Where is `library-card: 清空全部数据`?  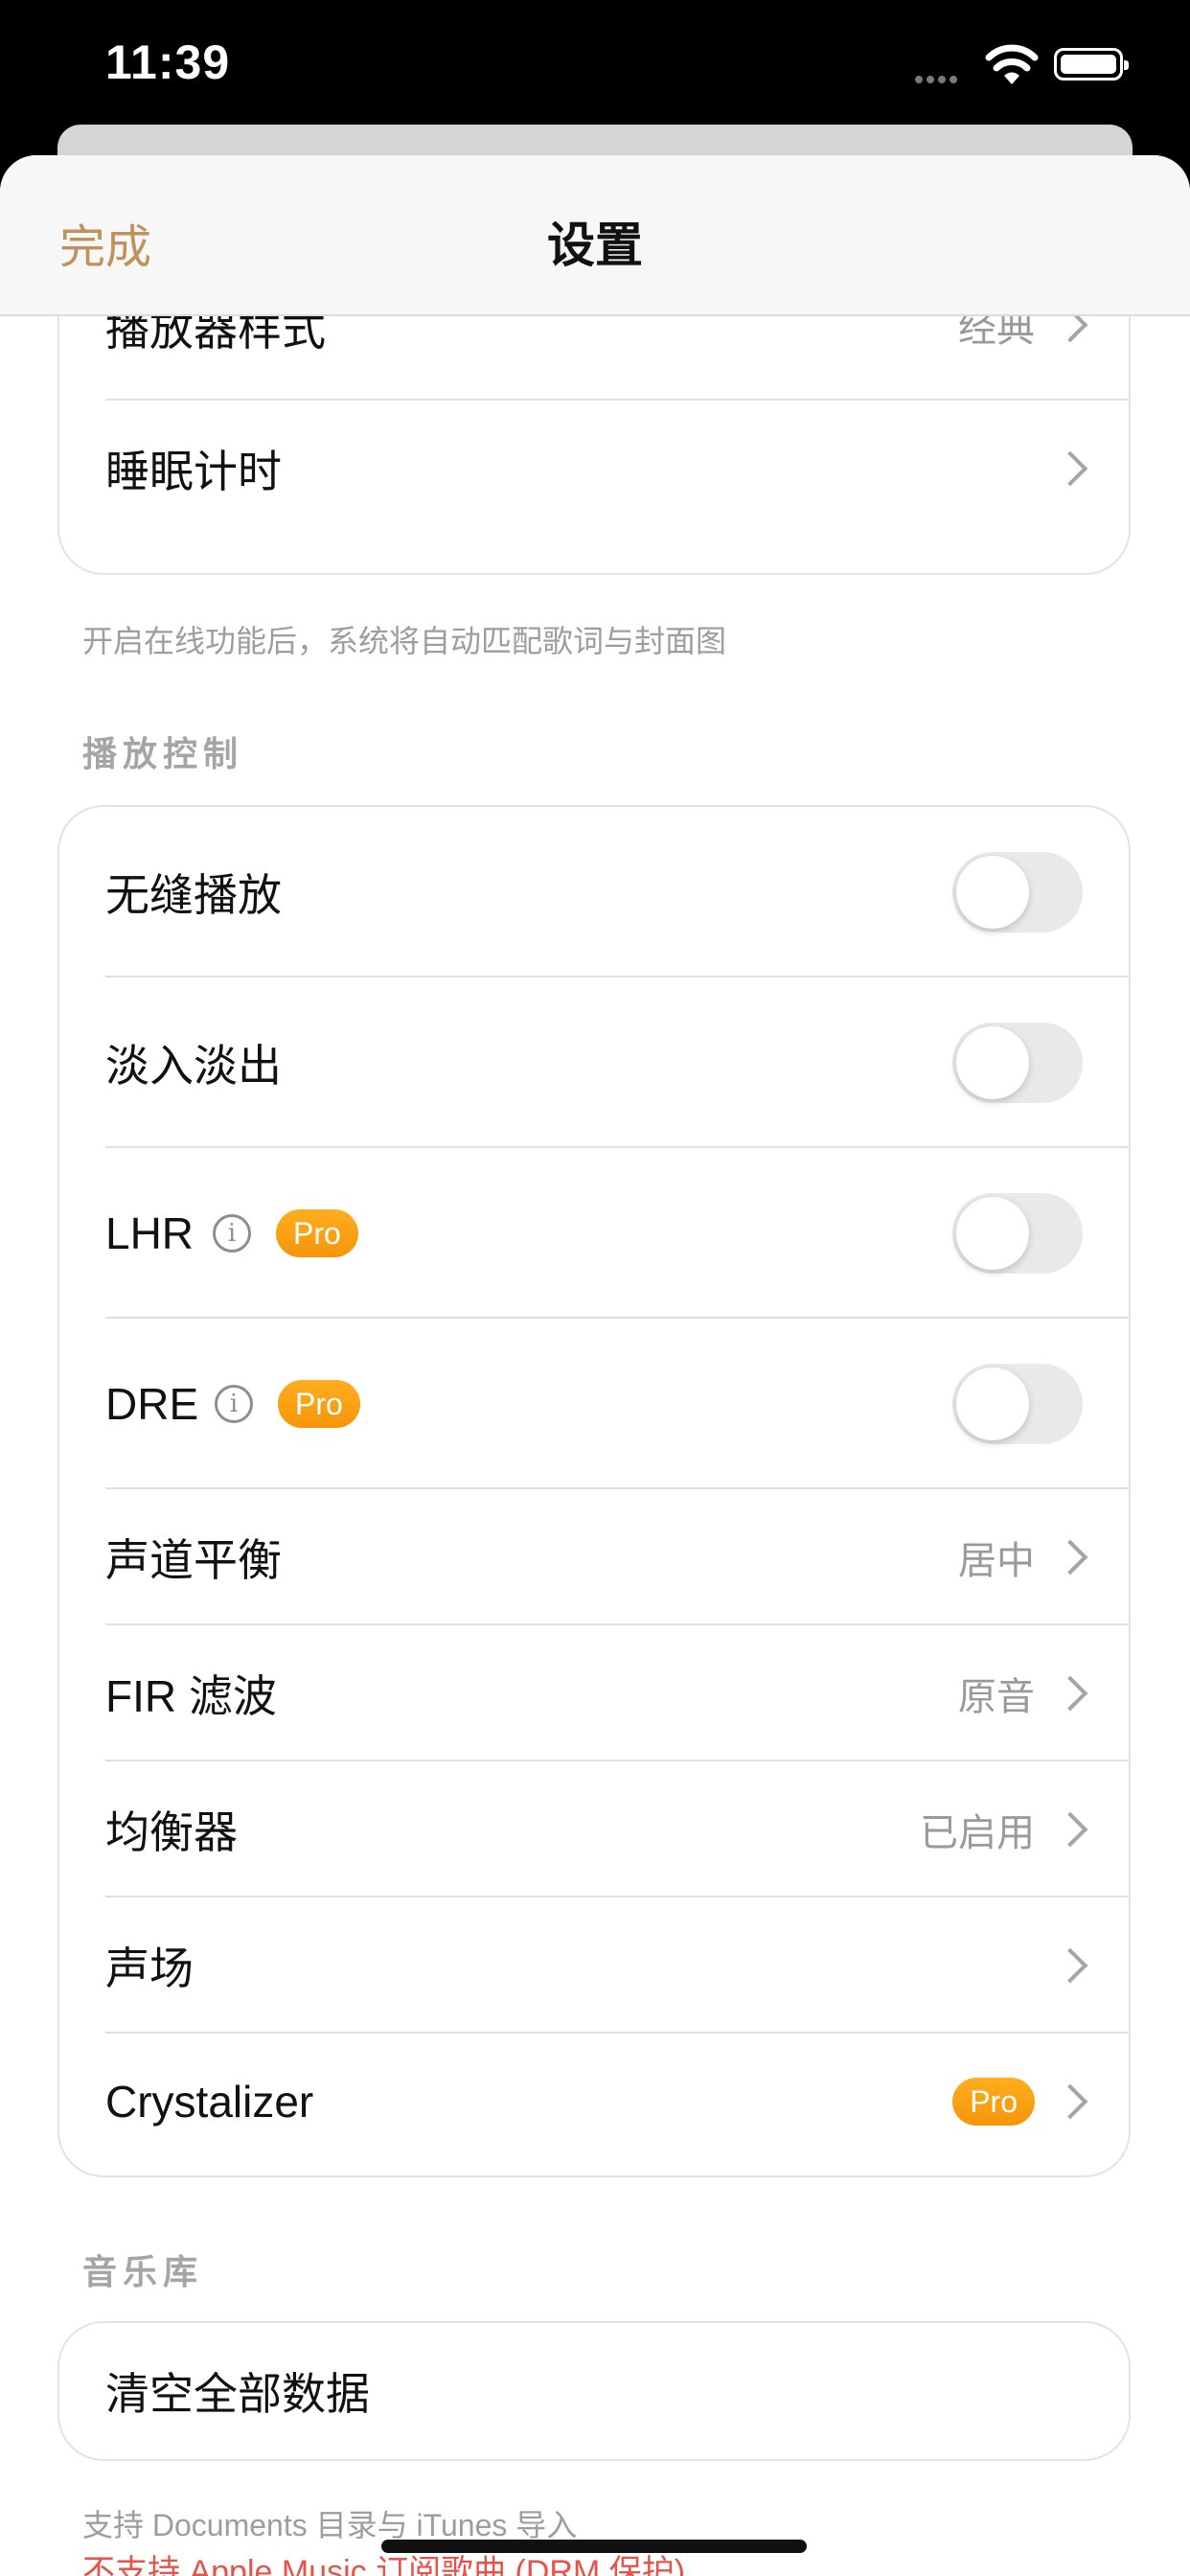 library-card: 清空全部数据 is located at coordinates (594, 2391).